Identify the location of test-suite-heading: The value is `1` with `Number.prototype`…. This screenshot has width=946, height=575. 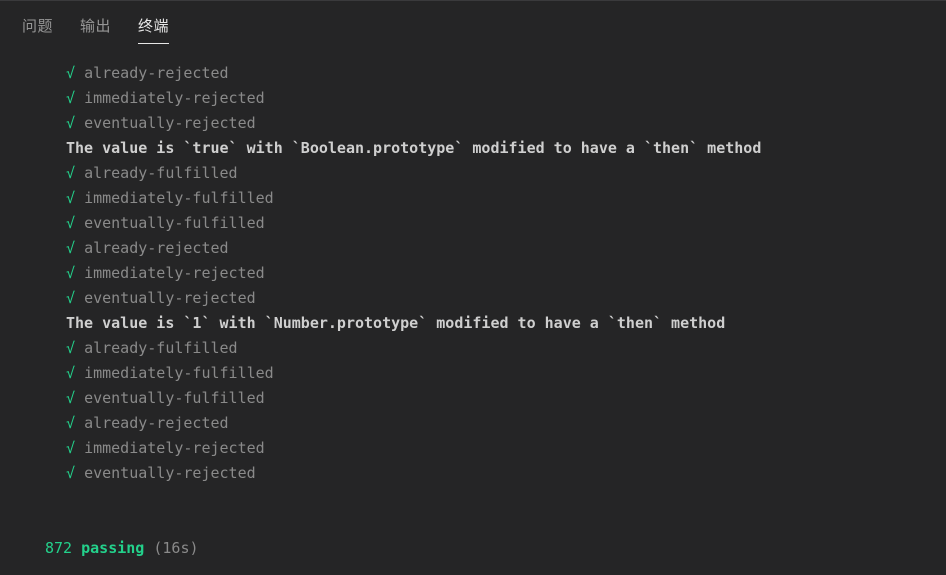
(396, 323).